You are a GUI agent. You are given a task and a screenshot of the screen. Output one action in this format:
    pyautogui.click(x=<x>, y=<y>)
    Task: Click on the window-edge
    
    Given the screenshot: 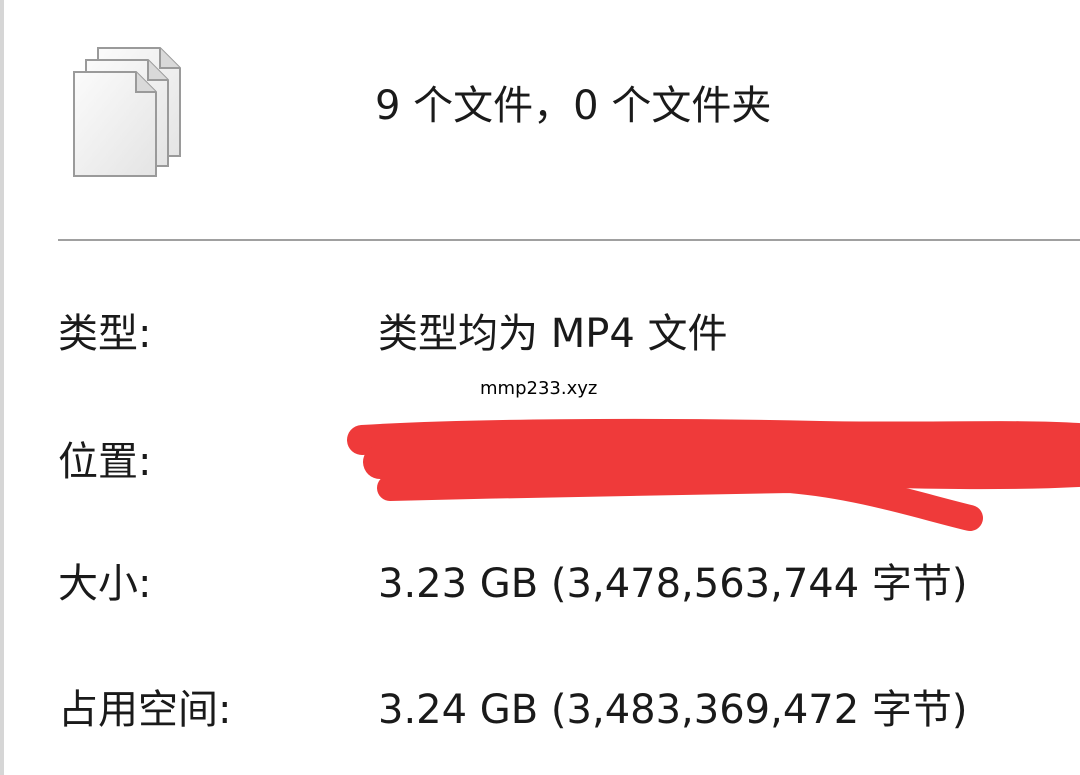 What is the action you would take?
    pyautogui.click(x=2, y=387)
    